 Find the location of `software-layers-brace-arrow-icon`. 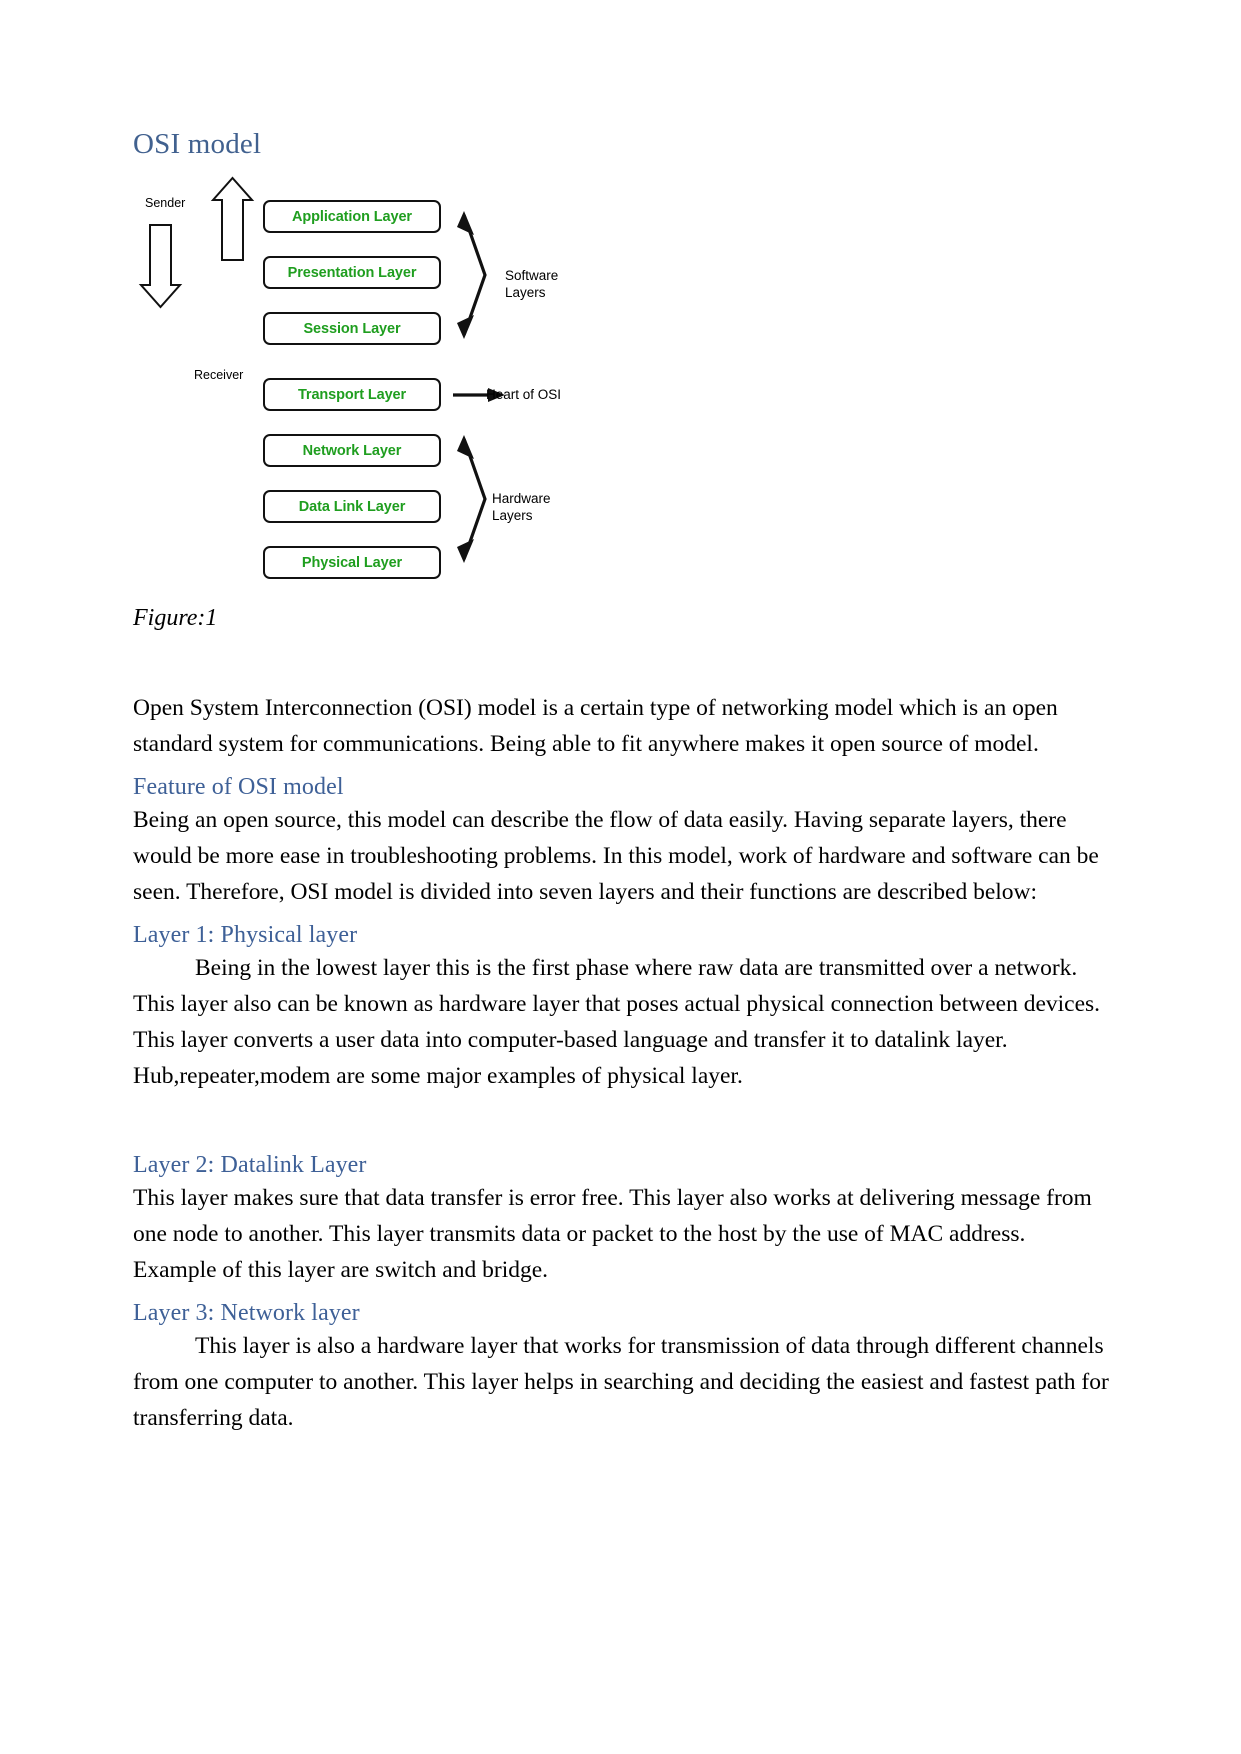

software-layers-brace-arrow-icon is located at coordinates (472, 275).